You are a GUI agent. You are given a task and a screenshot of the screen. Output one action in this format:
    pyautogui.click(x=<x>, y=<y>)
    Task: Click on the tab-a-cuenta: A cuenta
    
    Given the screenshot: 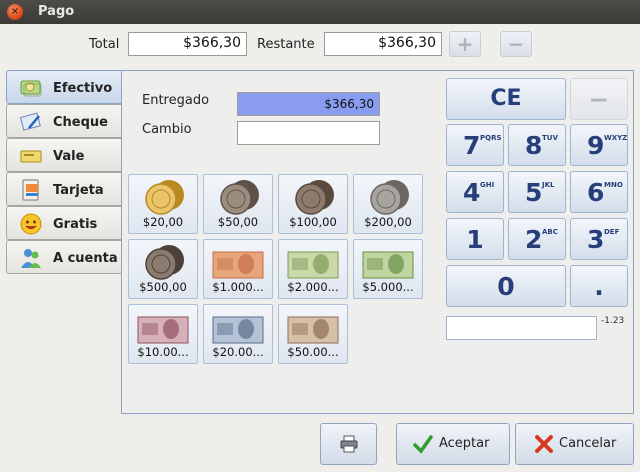 What is the action you would take?
    pyautogui.click(x=64, y=257)
    